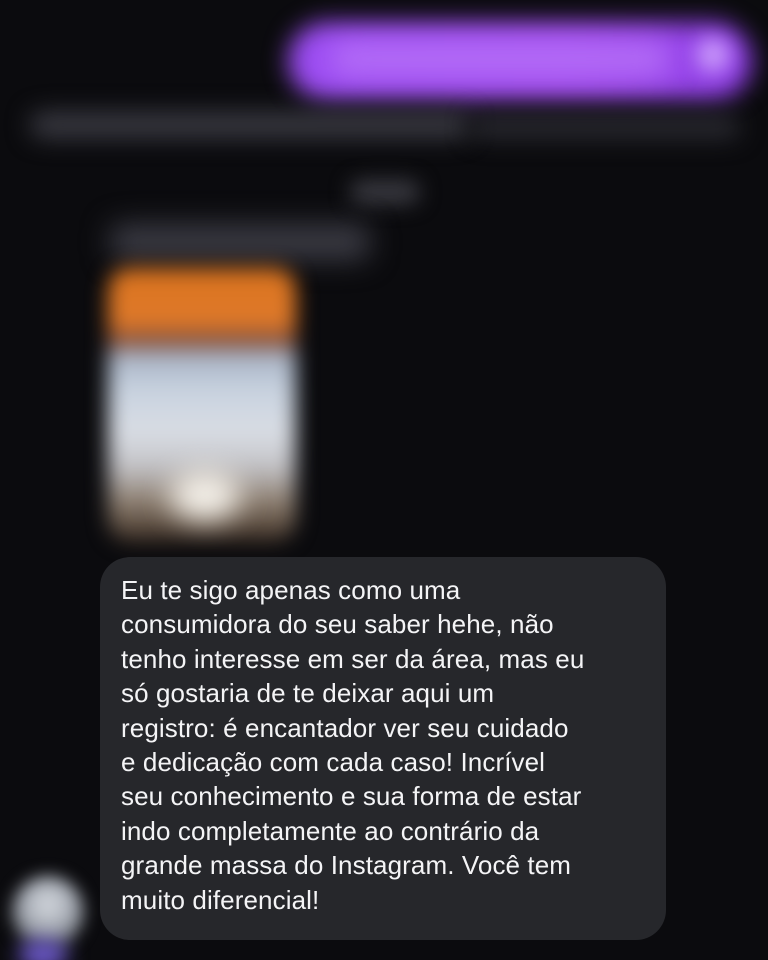  Describe the element at coordinates (205, 495) in the screenshot. I see `story-preview-highlight` at that location.